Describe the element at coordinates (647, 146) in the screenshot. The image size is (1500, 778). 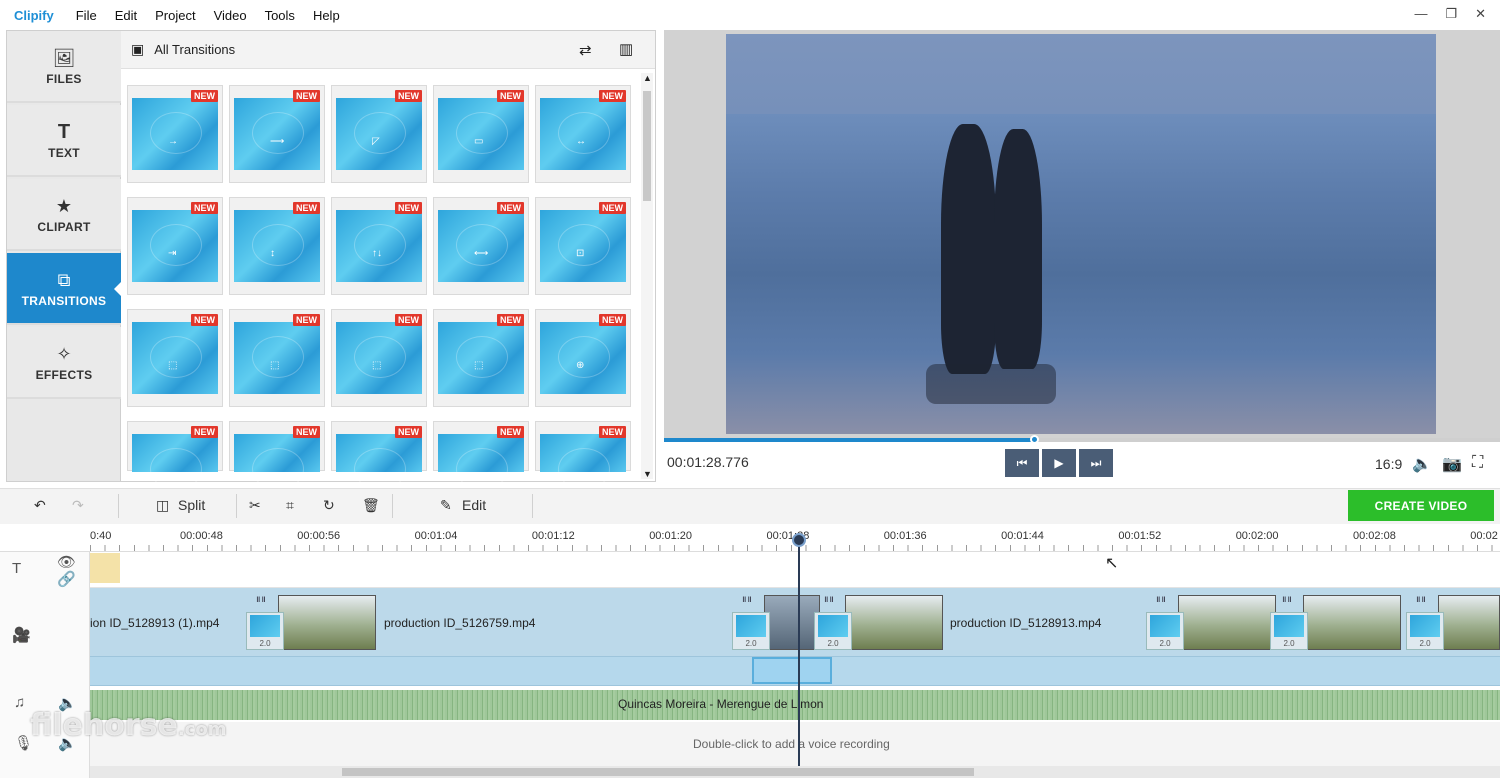
I see `scroll-thumb` at that location.